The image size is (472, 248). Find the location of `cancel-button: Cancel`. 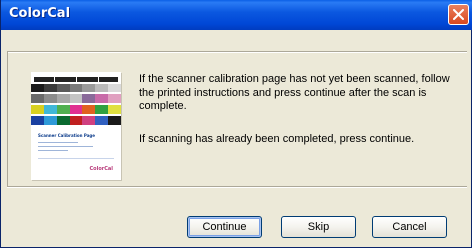

cancel-button: Cancel is located at coordinates (409, 227).